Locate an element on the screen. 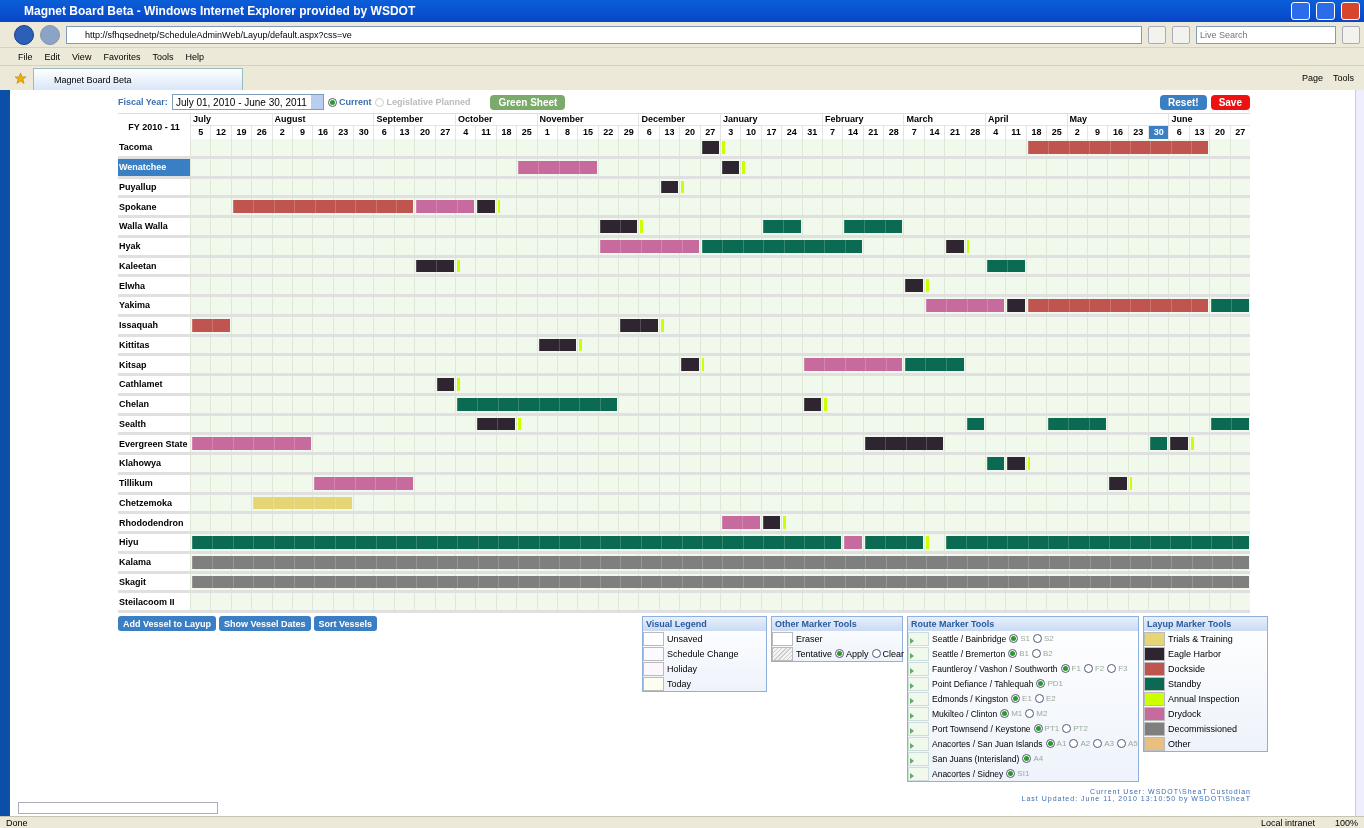 The width and height of the screenshot is (1364, 828). search-field: Live Search is located at coordinates (1266, 34).